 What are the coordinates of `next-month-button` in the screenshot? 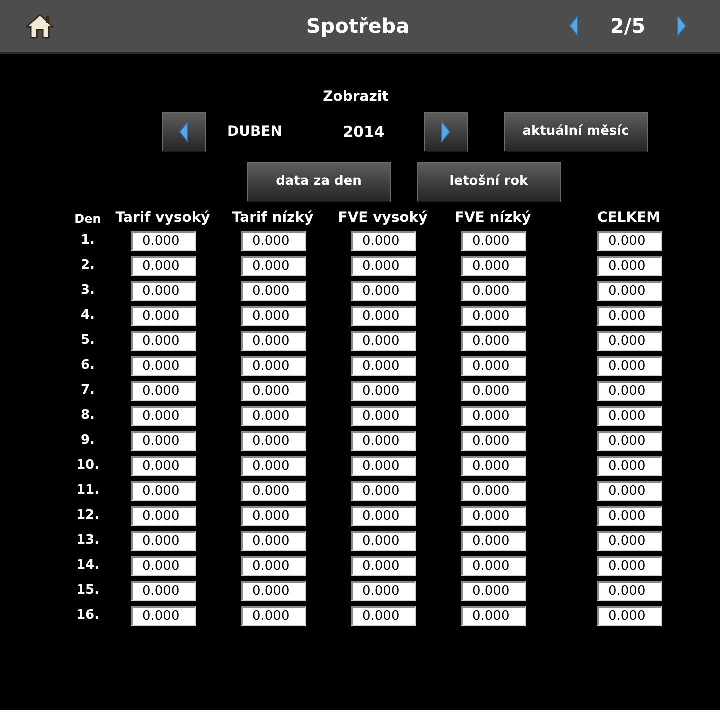 It's located at (446, 132).